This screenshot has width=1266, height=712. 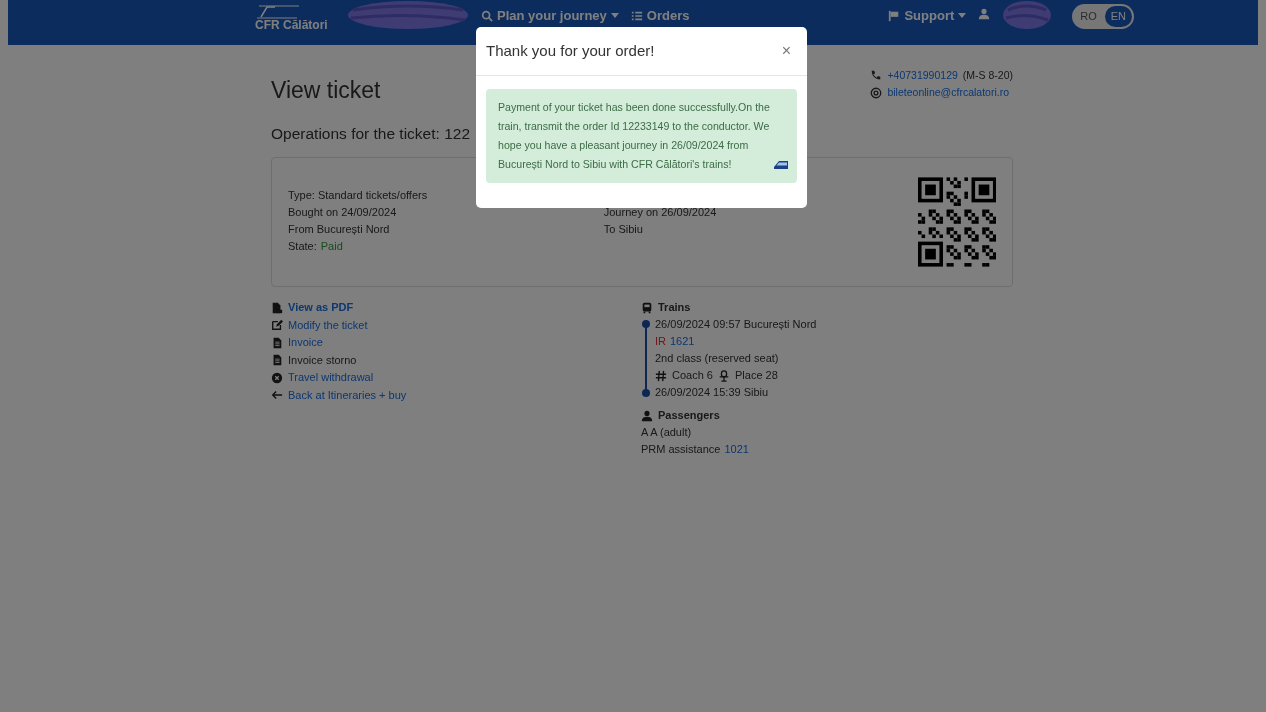 What do you see at coordinates (1088, 16) in the screenshot?
I see `language-toggle: RO` at bounding box center [1088, 16].